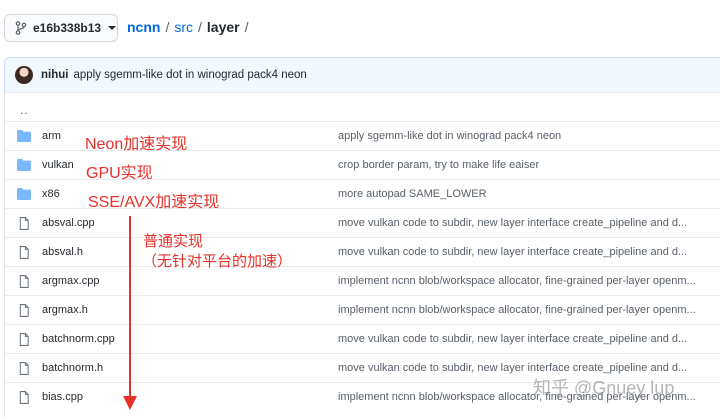 Image resolution: width=720 pixels, height=417 pixels. Describe the element at coordinates (24, 110) in the screenshot. I see `parent-dir-link: ..` at that location.